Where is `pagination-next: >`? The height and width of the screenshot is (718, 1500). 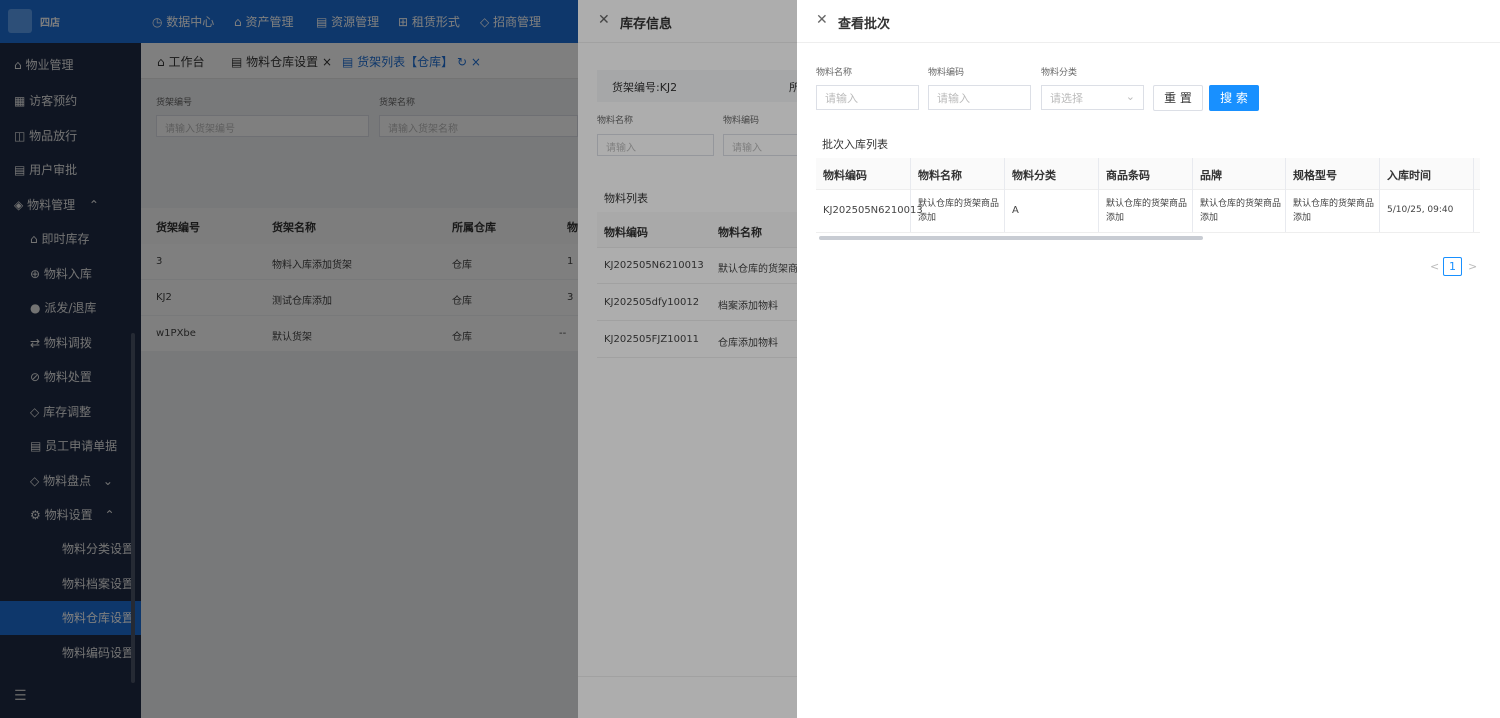
pagination-next: > is located at coordinates (1472, 266).